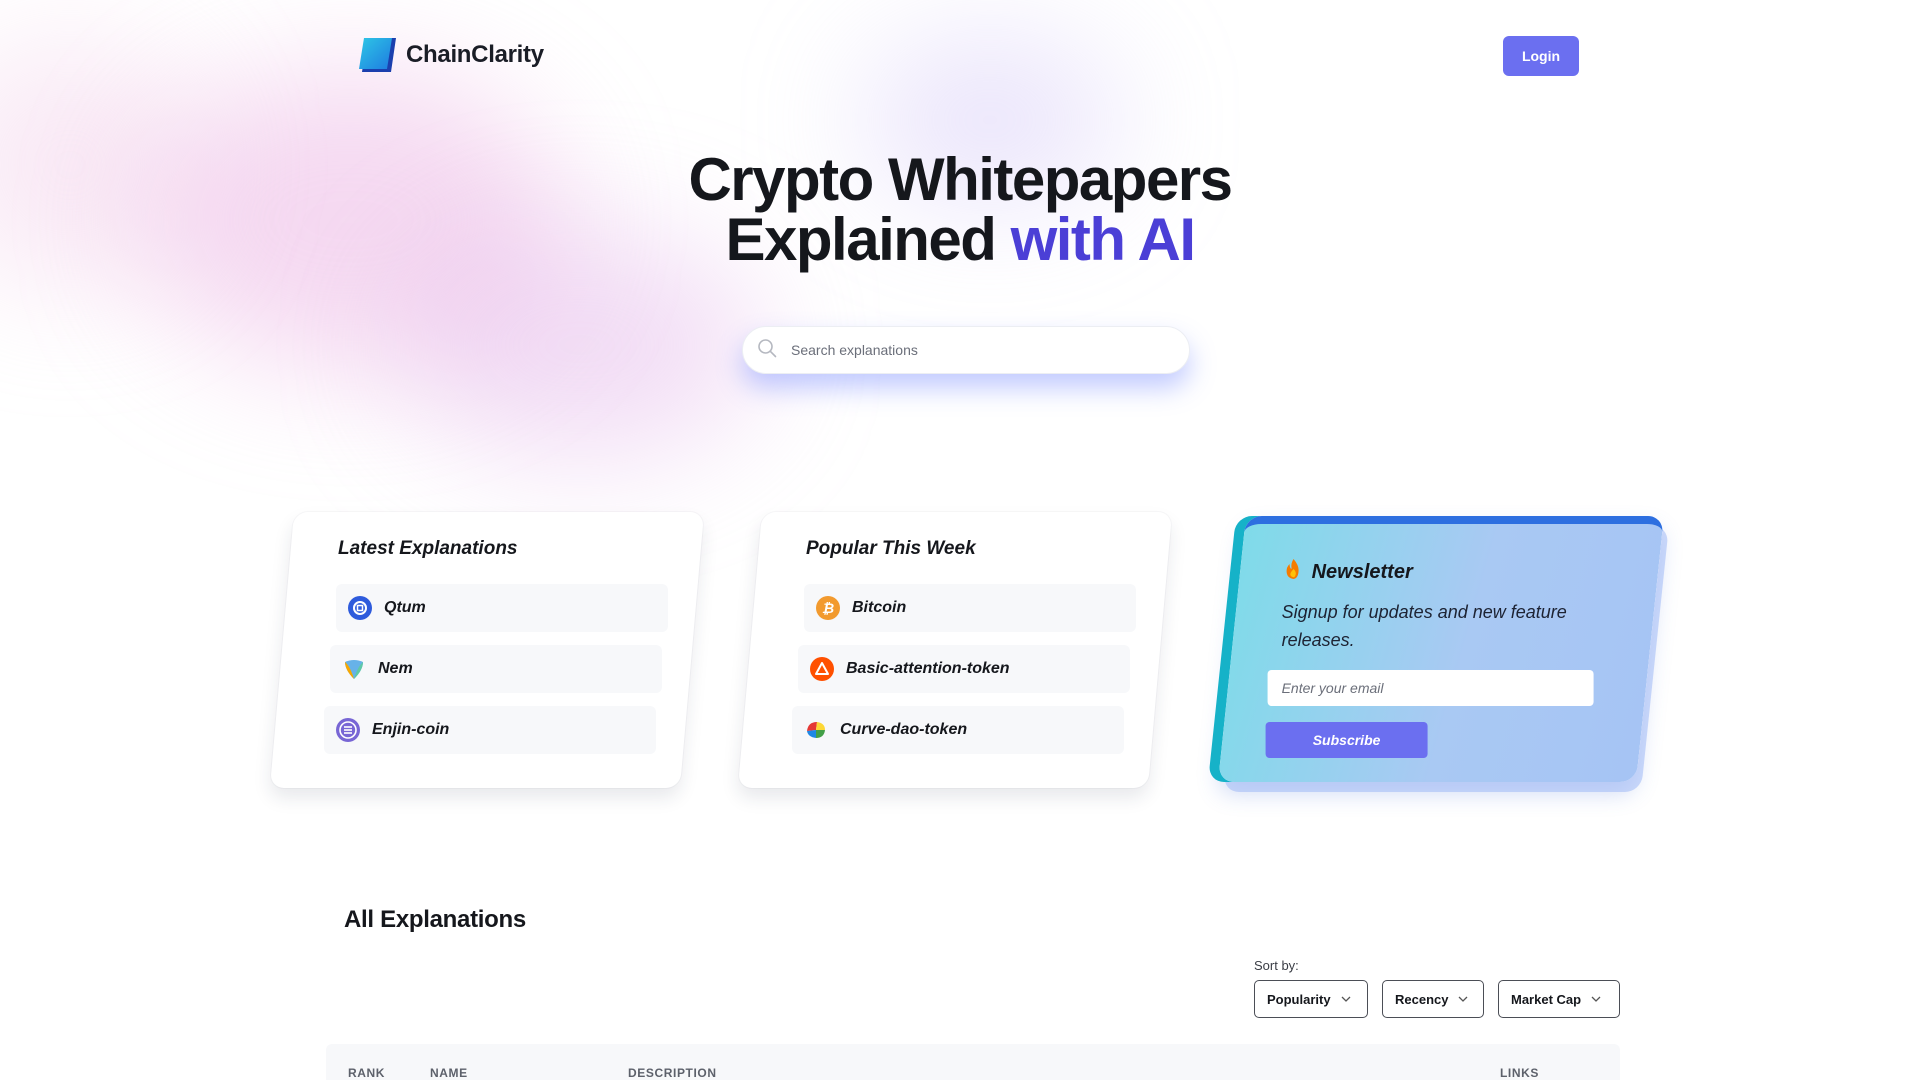 The height and width of the screenshot is (1080, 1920). Describe the element at coordinates (1541, 56) in the screenshot. I see `login-button: Login` at that location.